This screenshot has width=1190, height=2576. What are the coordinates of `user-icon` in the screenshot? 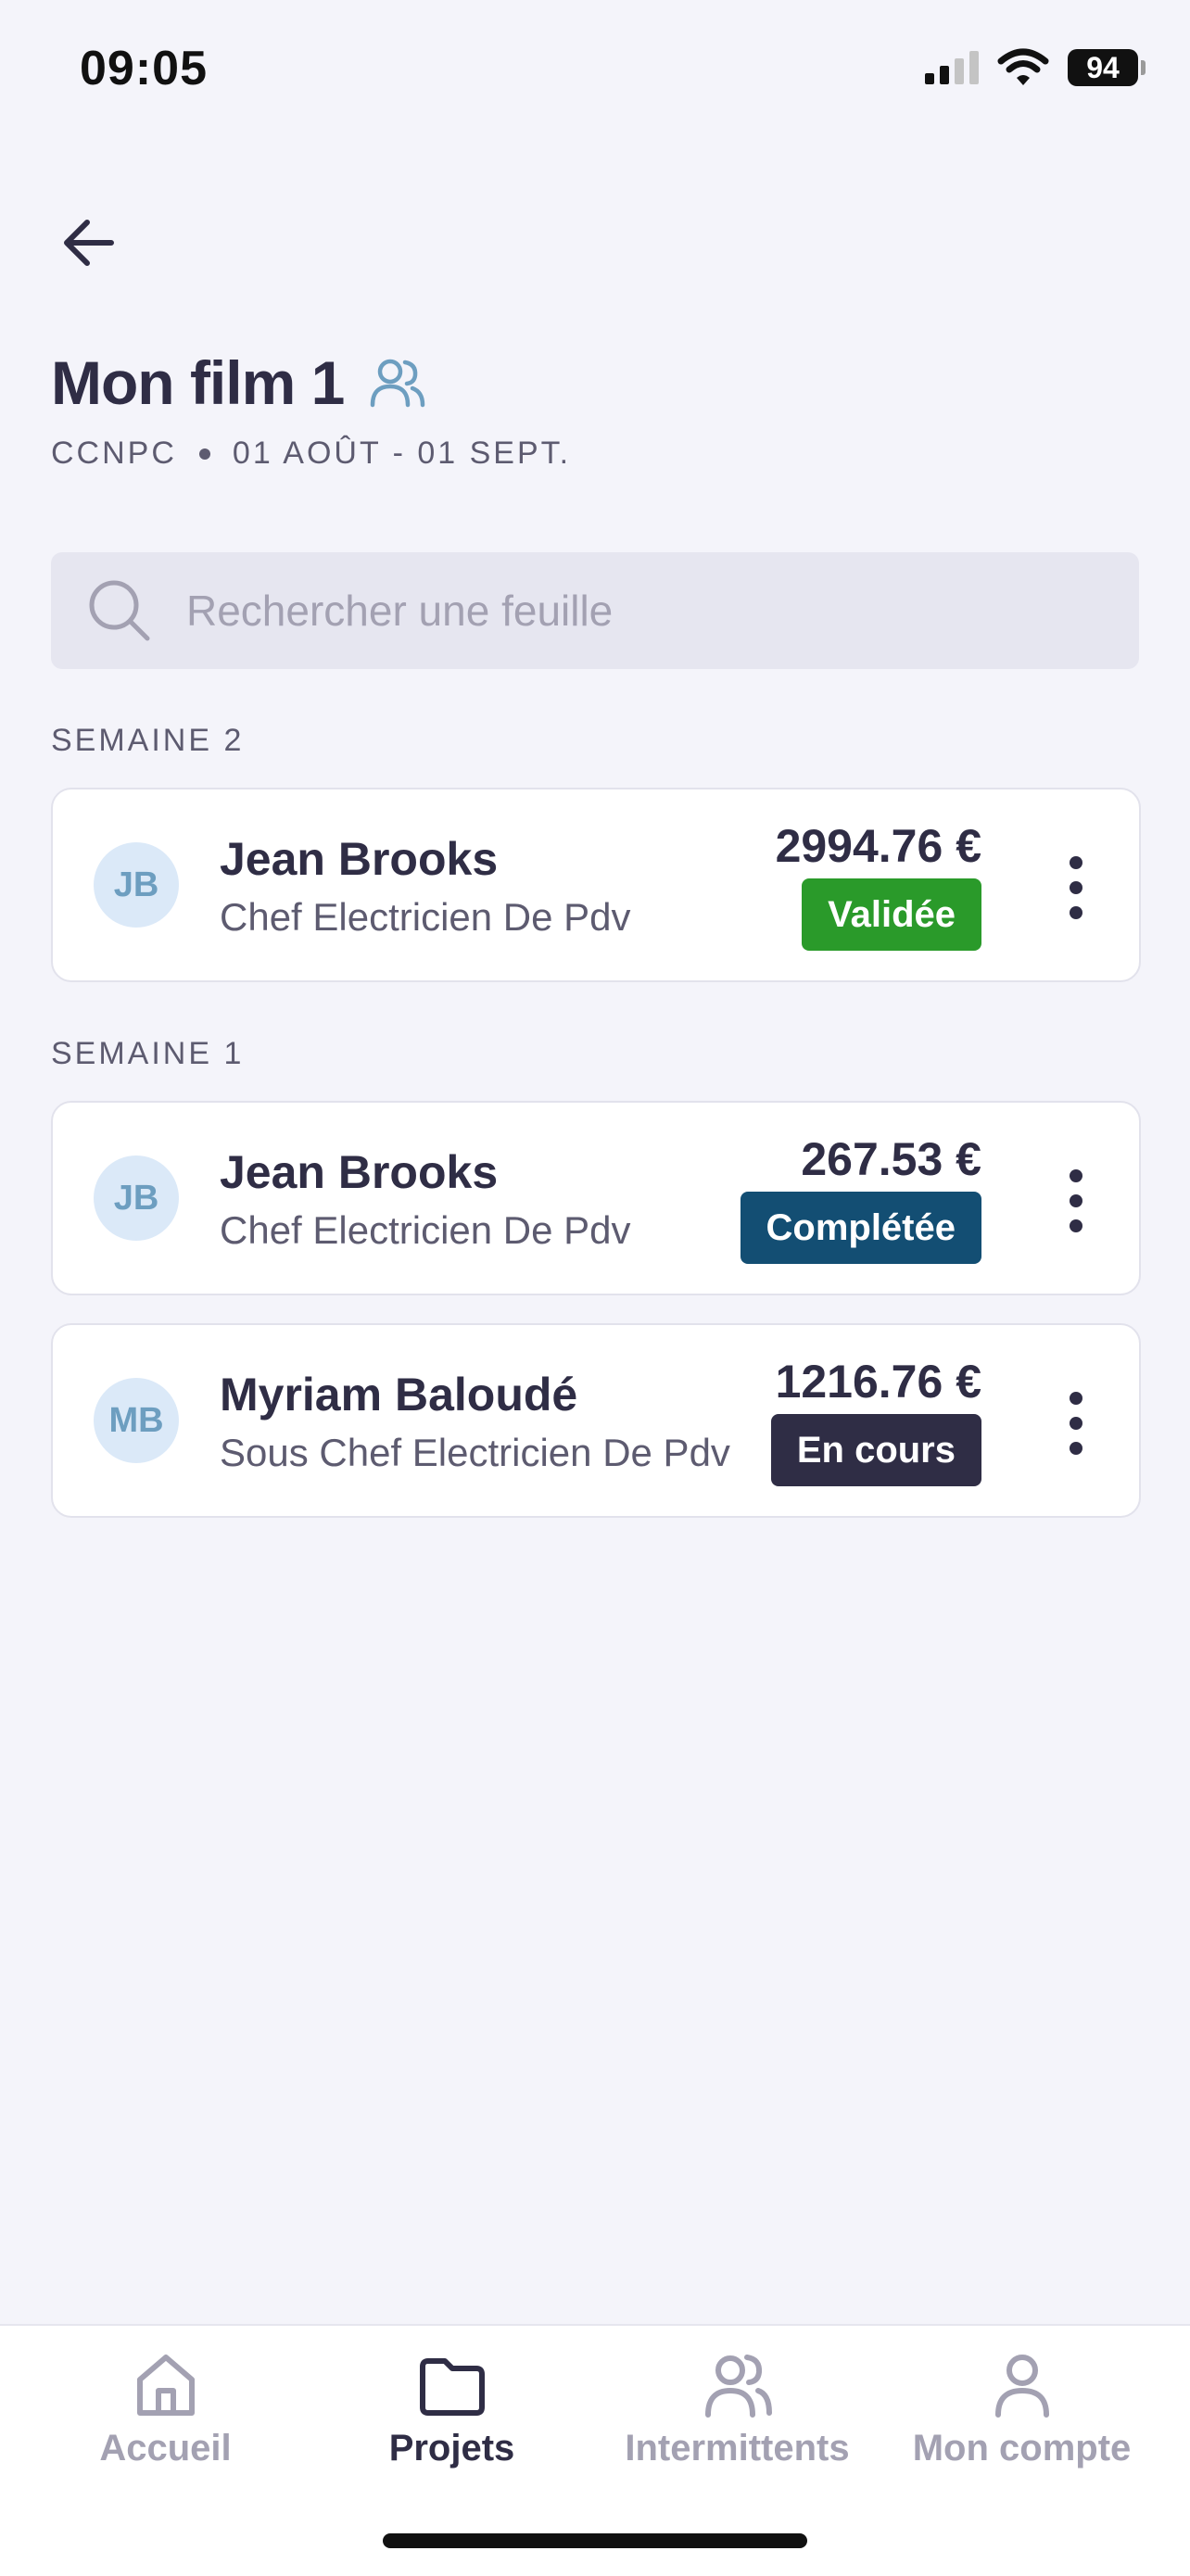 It's located at (1021, 2387).